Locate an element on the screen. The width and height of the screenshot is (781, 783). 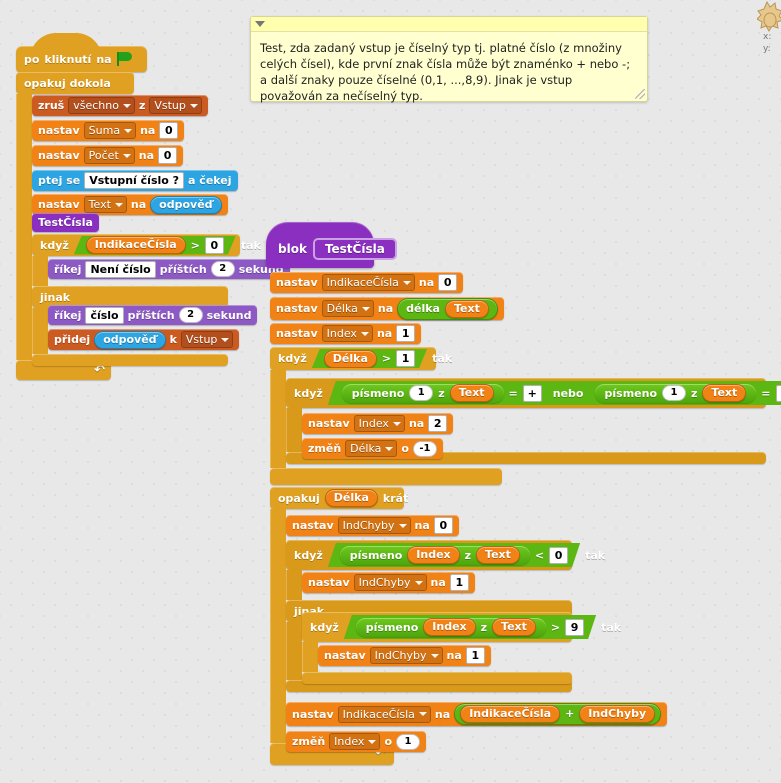
say-for-secs-block-2: říkej číslo příštích 2 sekund is located at coordinates (153, 315).